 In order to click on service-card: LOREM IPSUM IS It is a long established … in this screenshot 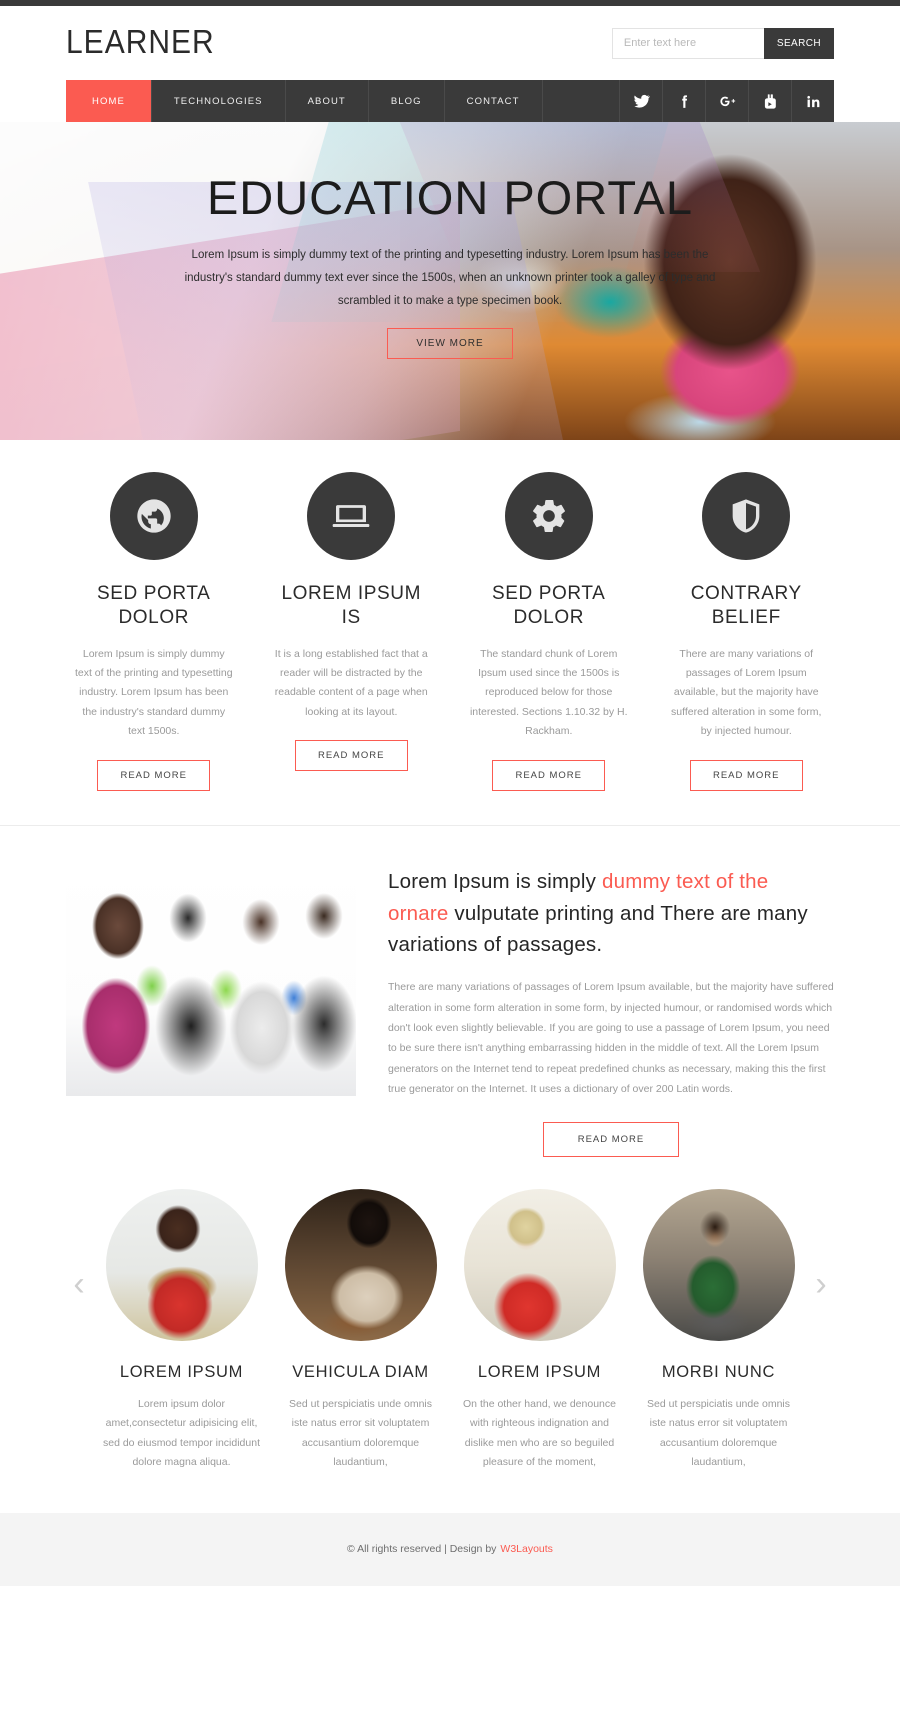, I will do `click(352, 631)`.